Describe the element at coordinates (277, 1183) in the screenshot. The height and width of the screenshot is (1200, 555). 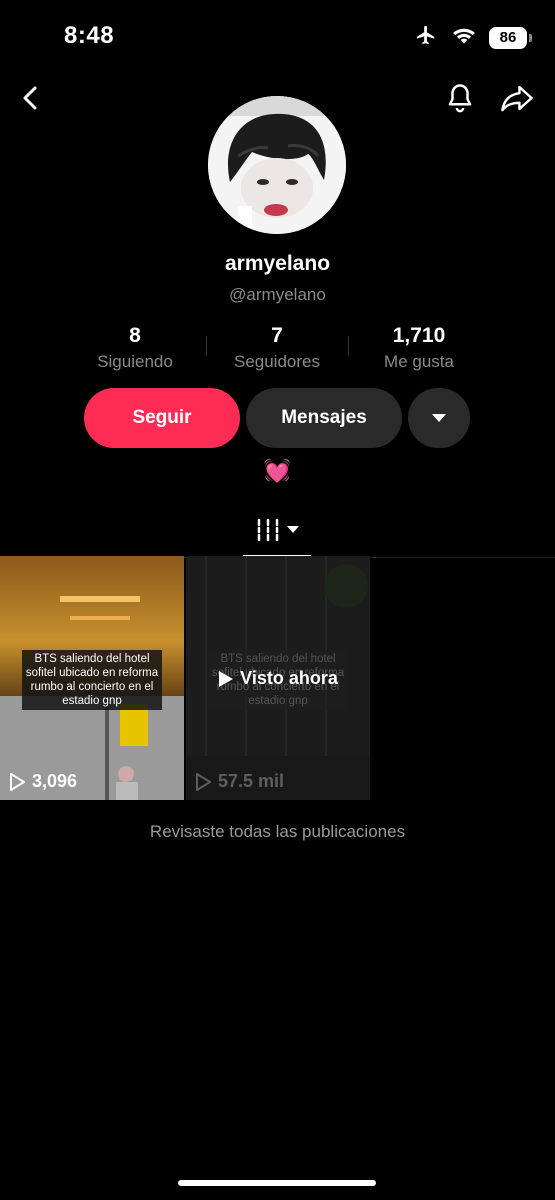
I see `home-indicator` at that location.